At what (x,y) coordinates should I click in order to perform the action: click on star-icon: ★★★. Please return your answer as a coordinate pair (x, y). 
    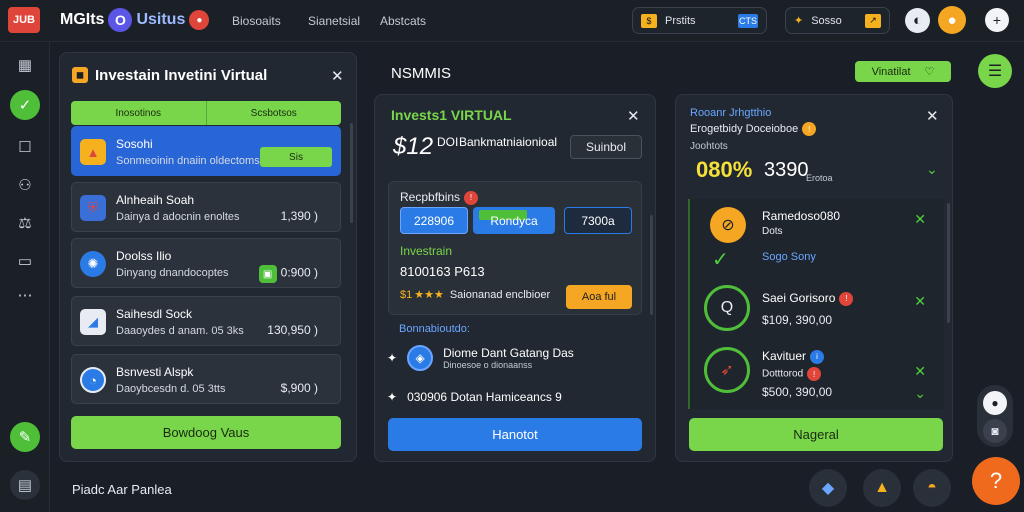
    Looking at the image, I should click on (429, 295).